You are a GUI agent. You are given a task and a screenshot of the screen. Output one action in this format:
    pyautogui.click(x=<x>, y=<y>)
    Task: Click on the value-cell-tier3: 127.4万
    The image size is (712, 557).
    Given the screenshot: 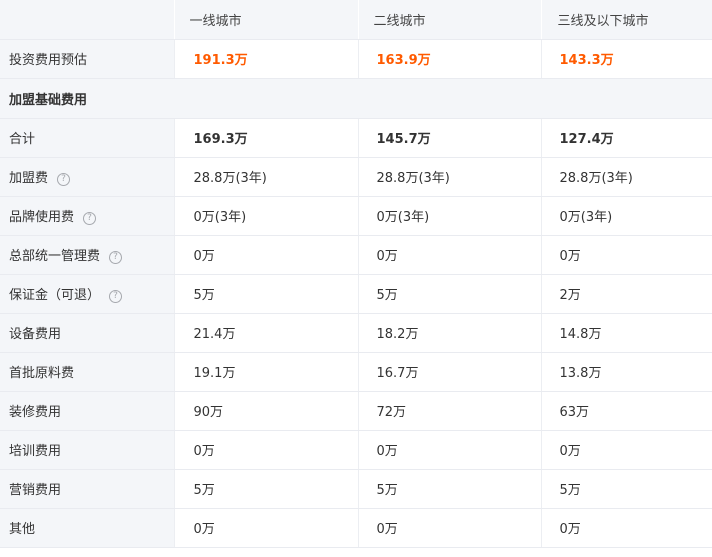 What is the action you would take?
    pyautogui.click(x=626, y=138)
    